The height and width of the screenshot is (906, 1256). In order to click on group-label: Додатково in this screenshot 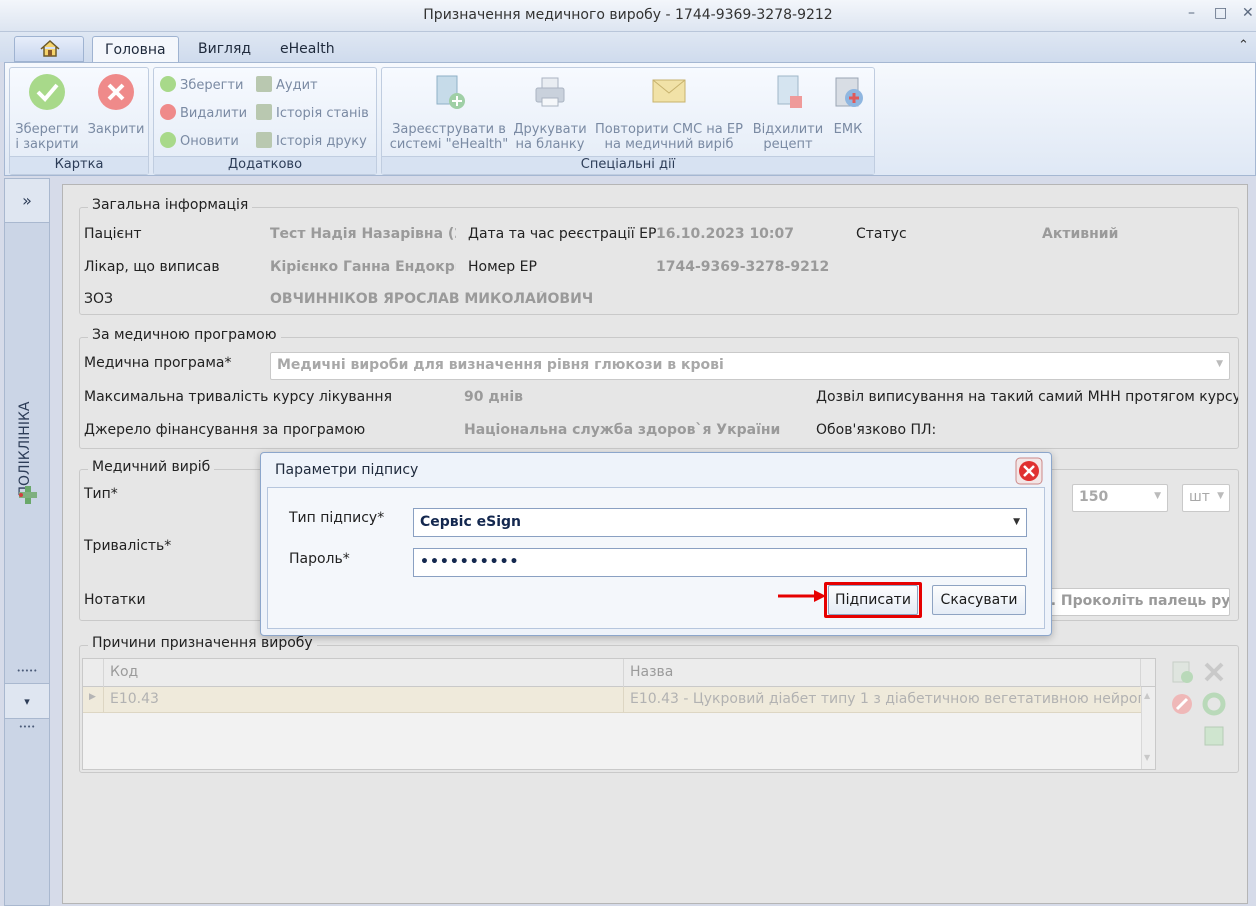, I will do `click(265, 165)`.